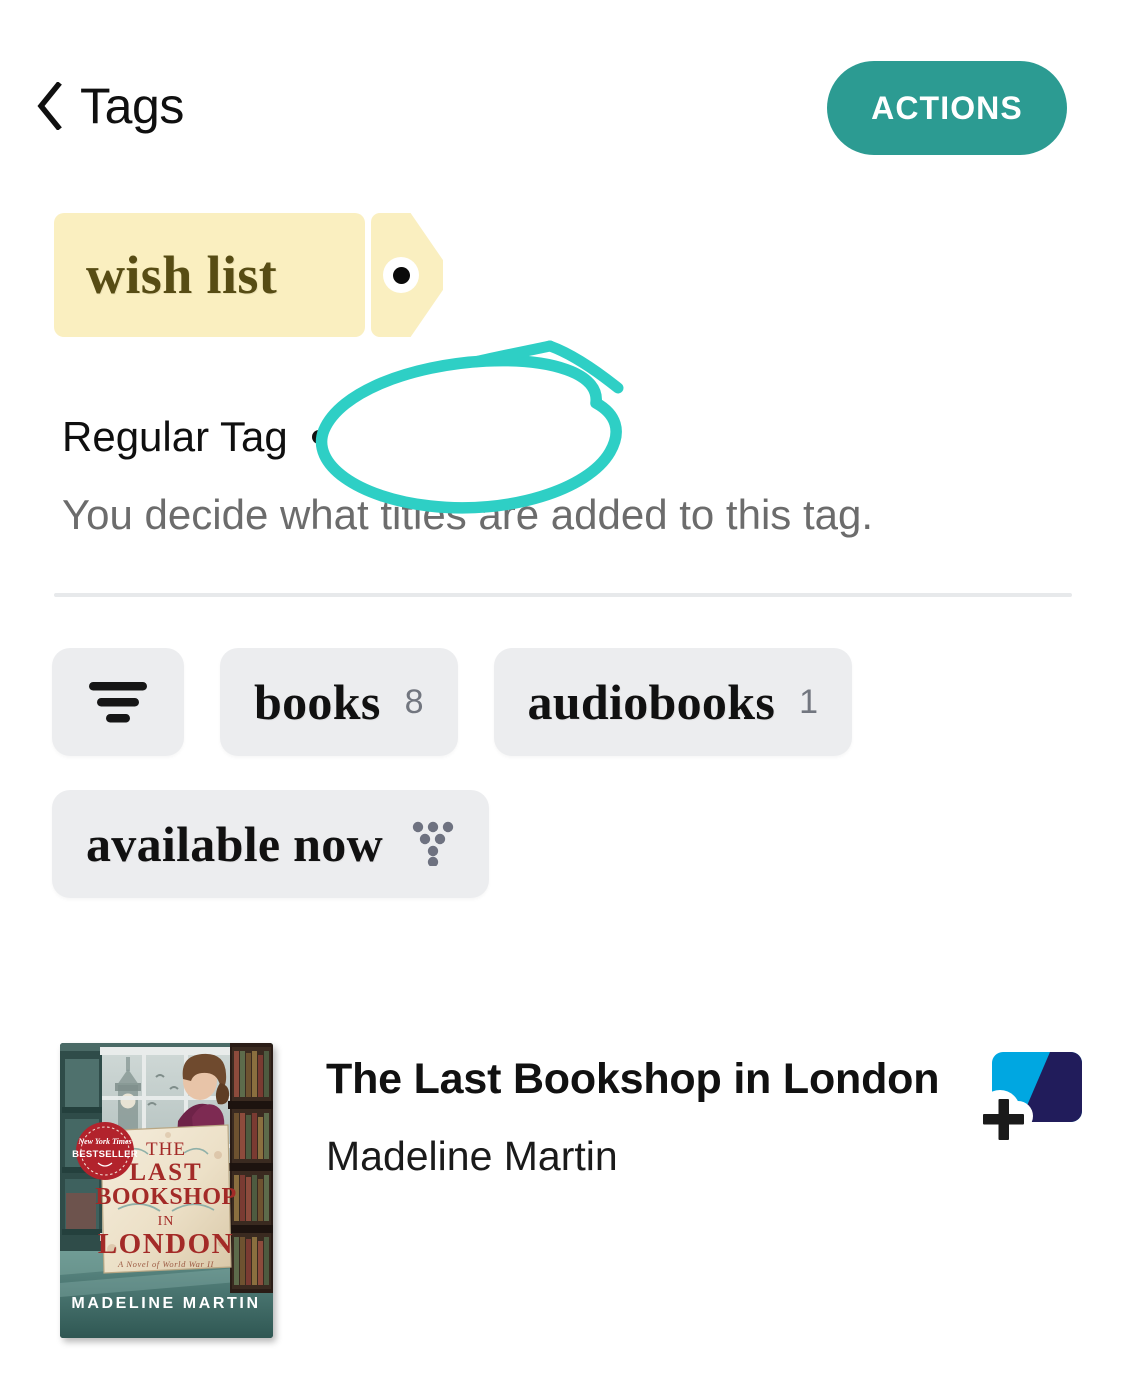 The image size is (1125, 1398). Describe the element at coordinates (401, 275) in the screenshot. I see `tag-hole-icon` at that location.